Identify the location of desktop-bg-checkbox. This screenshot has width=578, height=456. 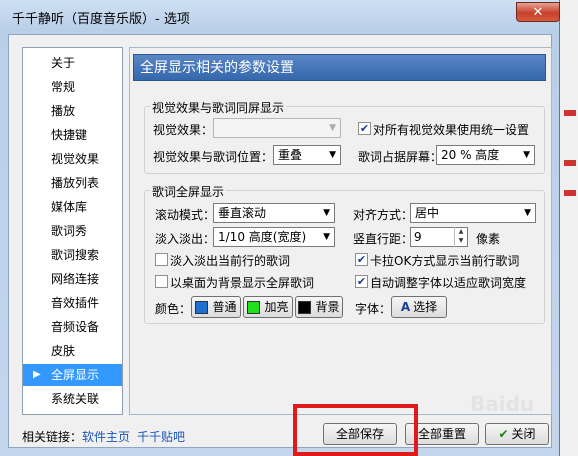
(161, 281).